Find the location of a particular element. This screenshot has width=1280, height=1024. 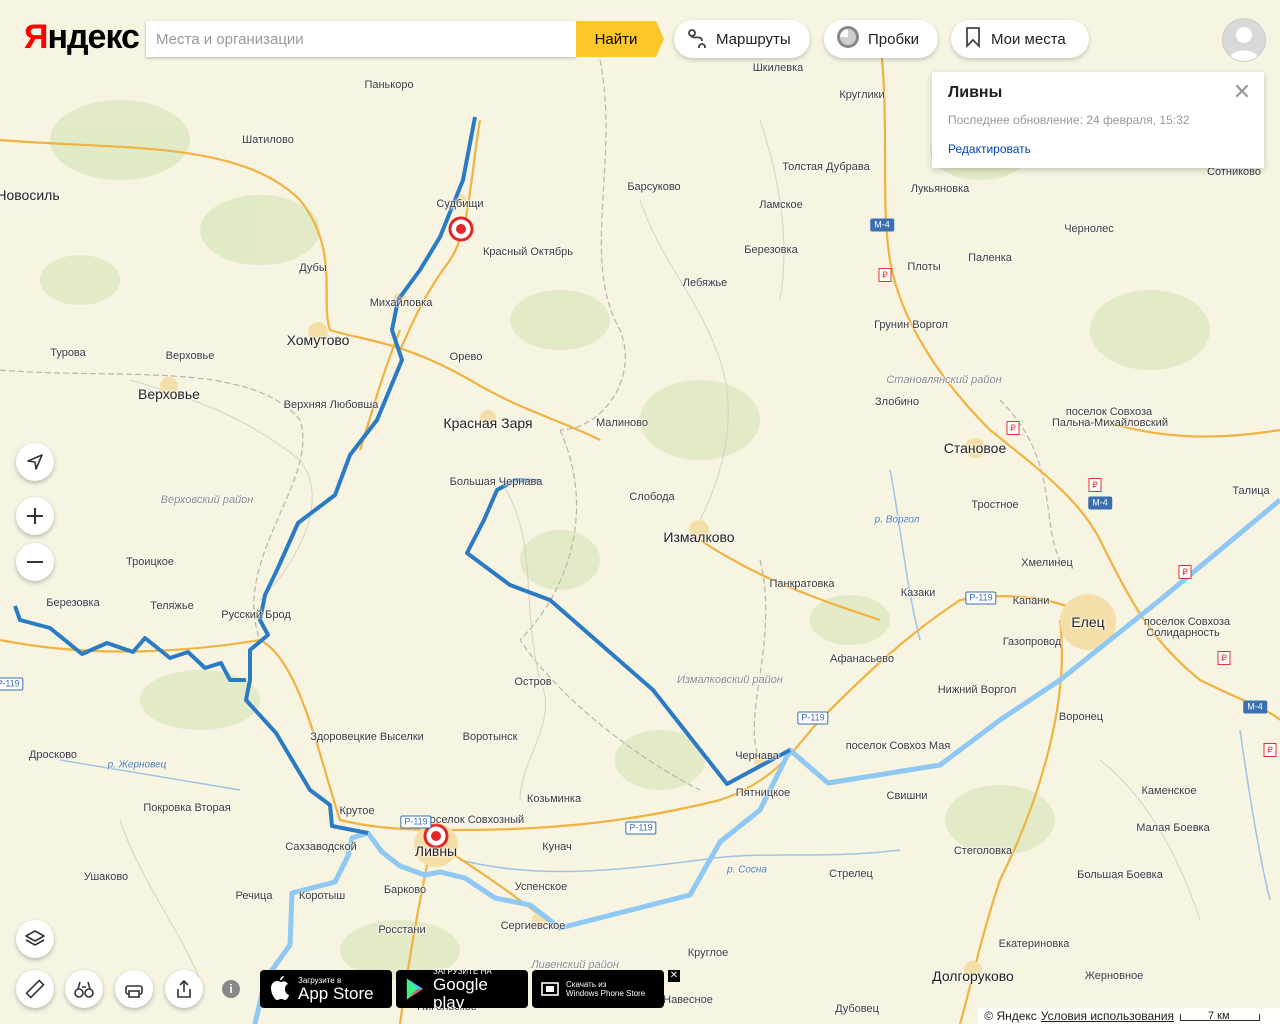

ruler-icon is located at coordinates (35, 989).